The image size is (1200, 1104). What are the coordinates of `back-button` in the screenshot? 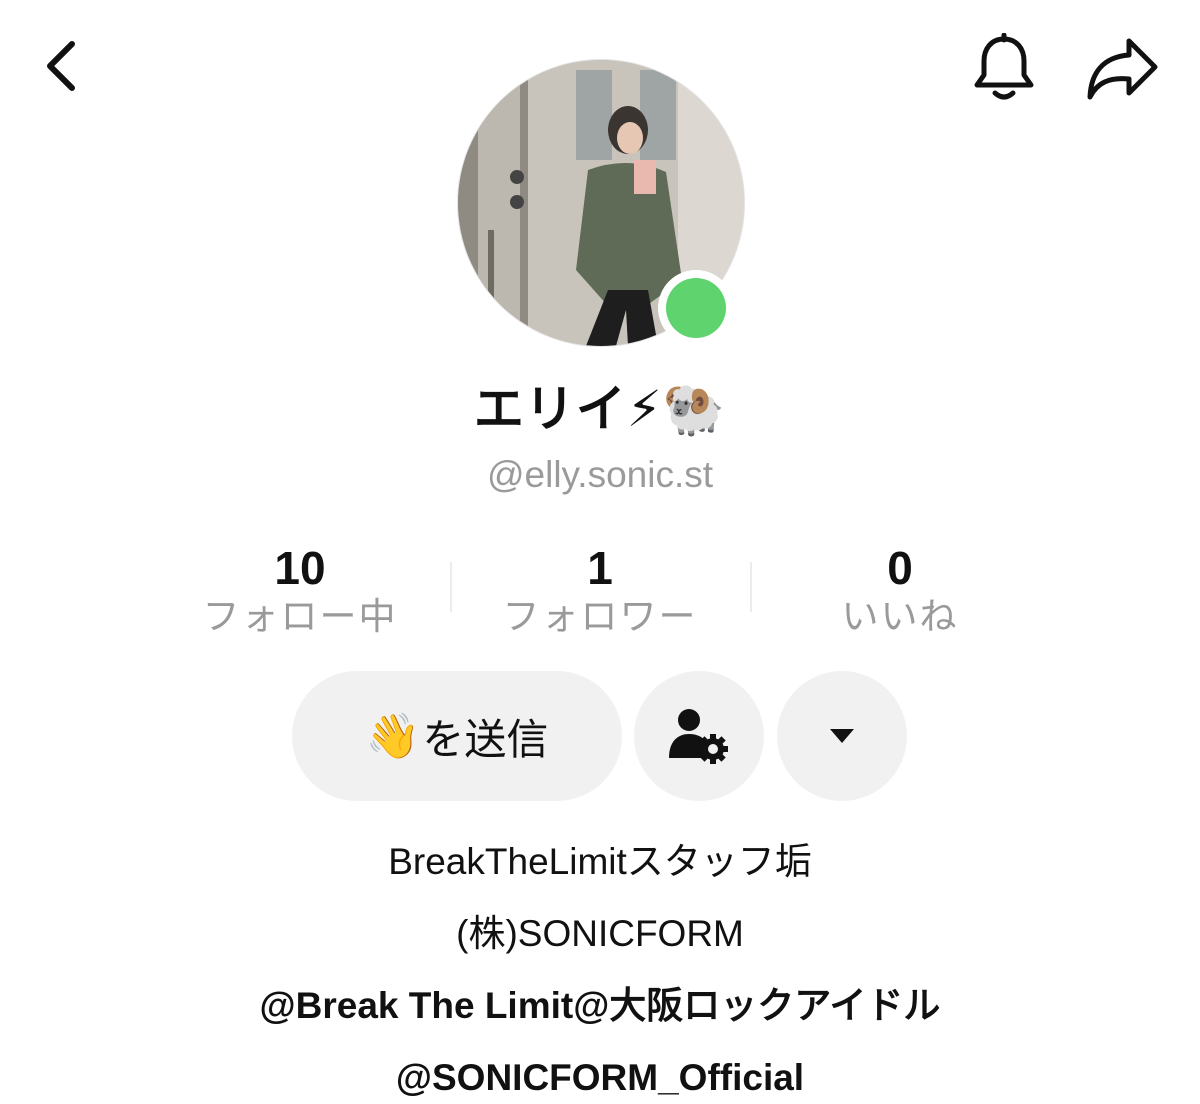 It's located at (60, 66).